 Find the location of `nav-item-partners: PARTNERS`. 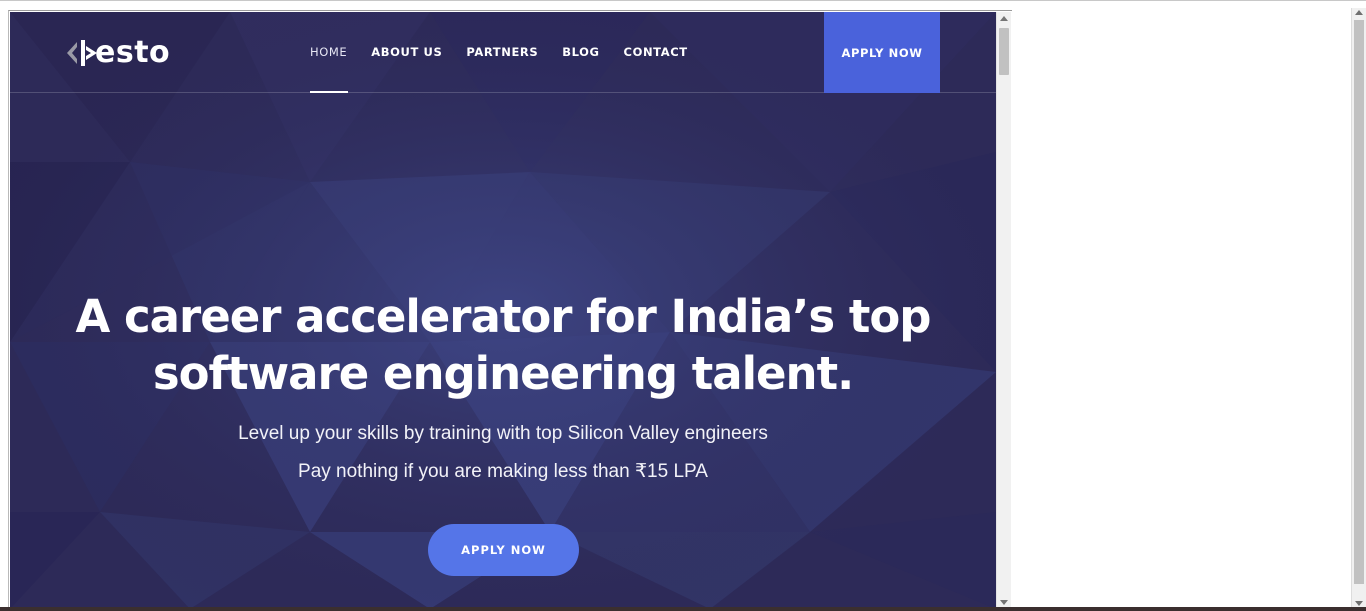

nav-item-partners: PARTNERS is located at coordinates (502, 52).